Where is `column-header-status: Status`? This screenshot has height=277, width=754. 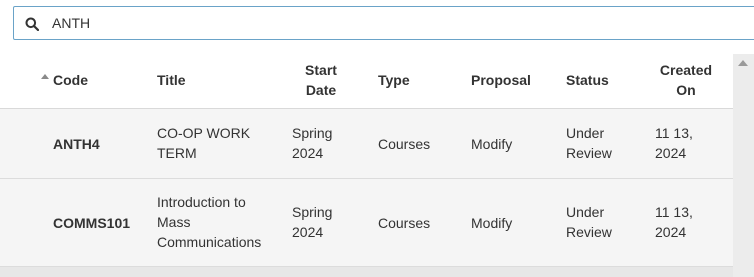
column-header-status: Status is located at coordinates (587, 80).